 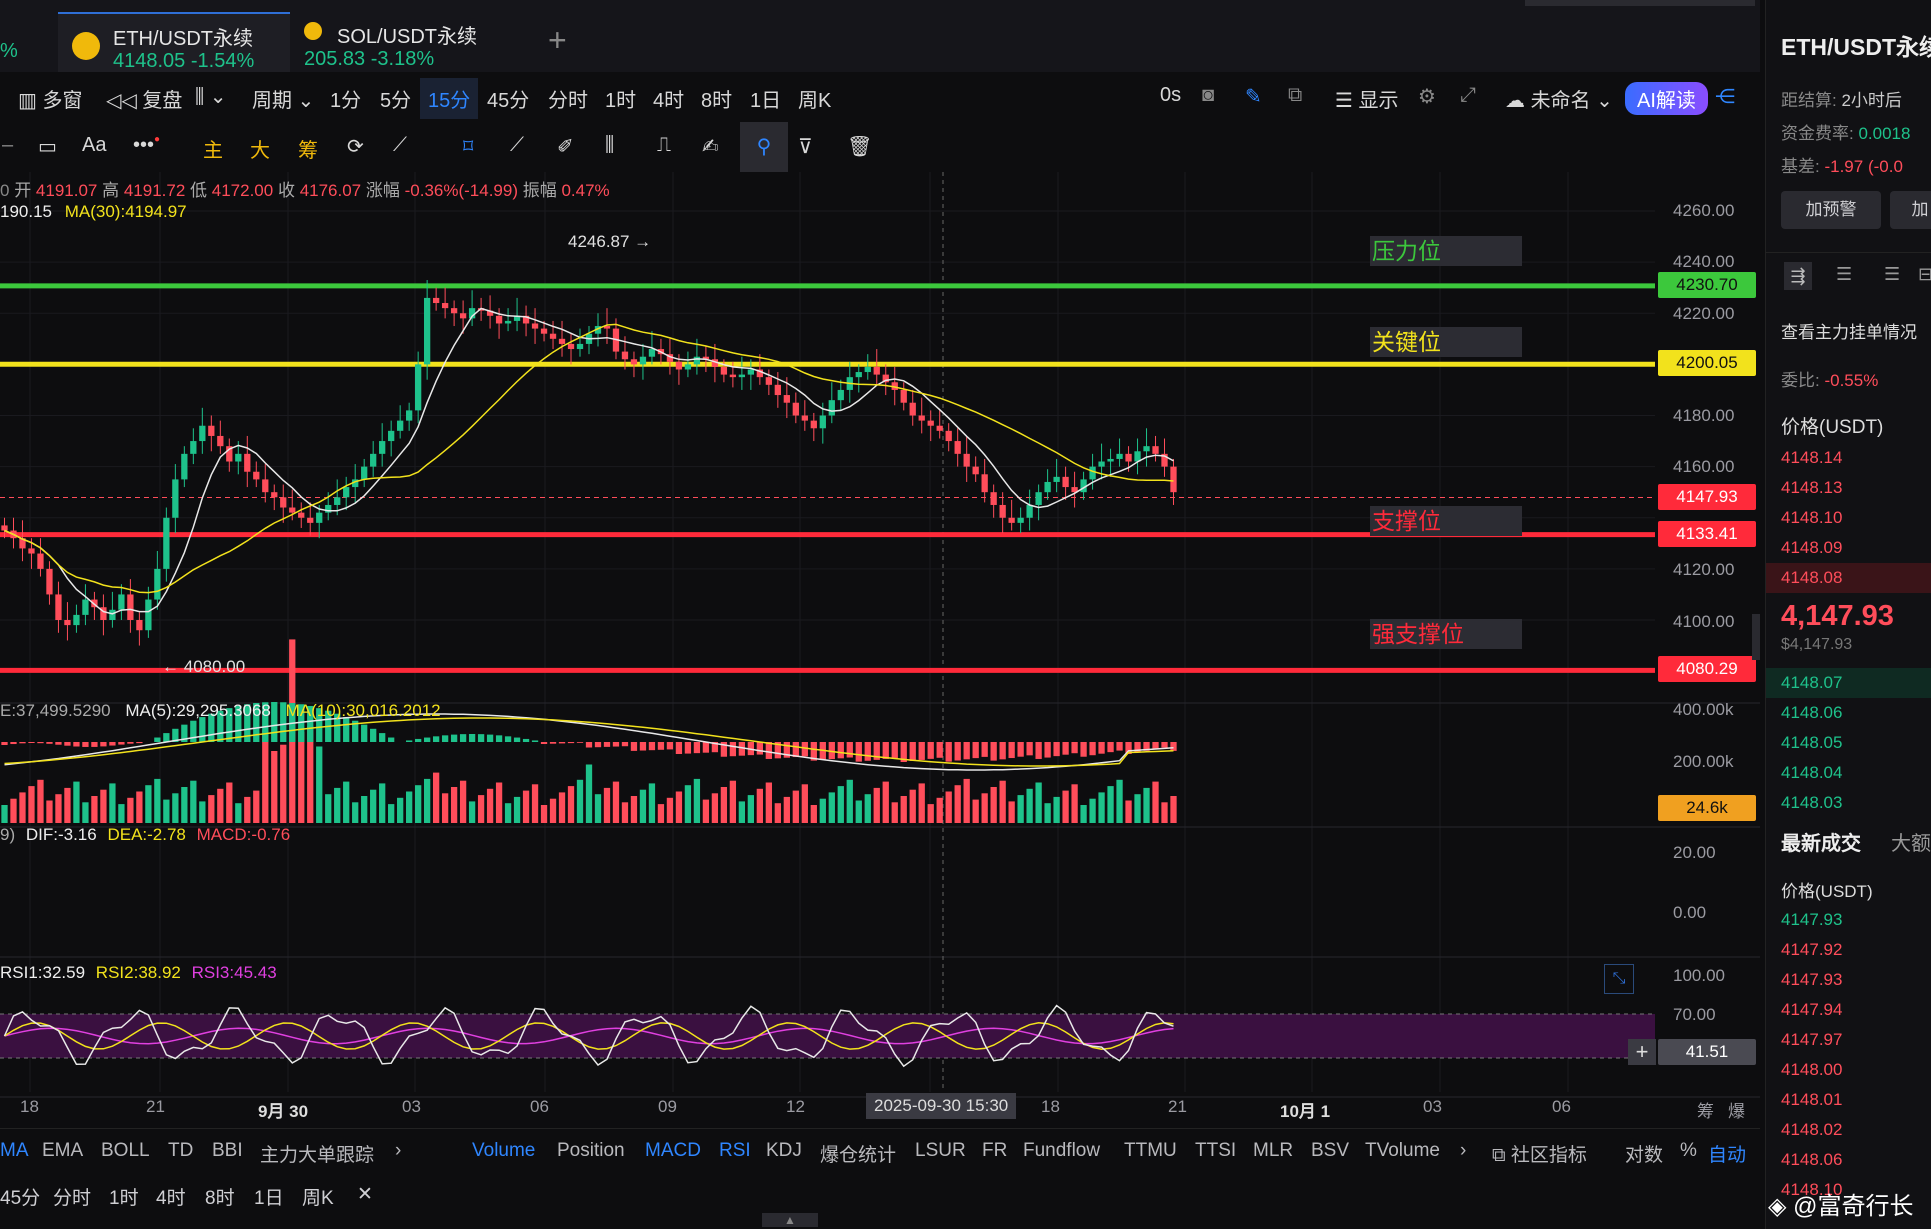 What do you see at coordinates (1910, 210) in the screenshot?
I see `add-button: 加` at bounding box center [1910, 210].